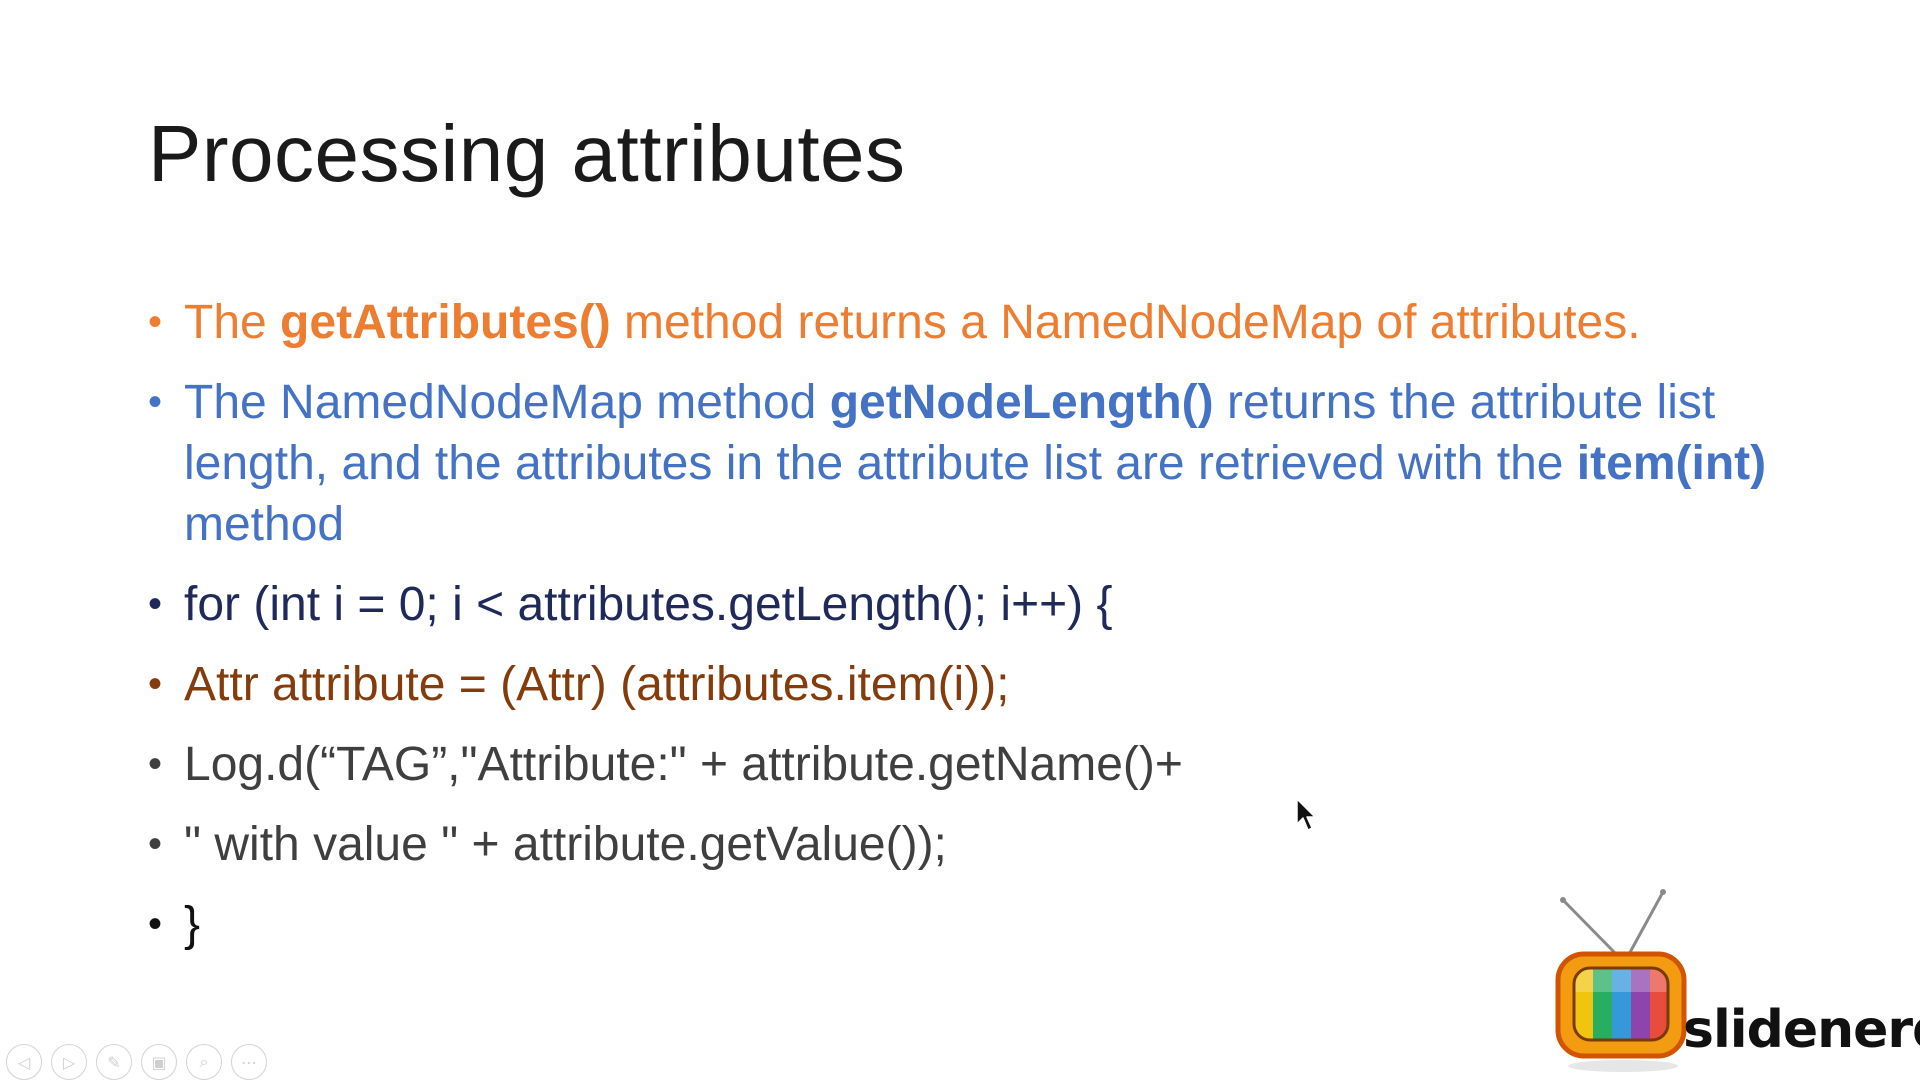 The width and height of the screenshot is (1920, 1080). What do you see at coordinates (136, 1062) in the screenshot?
I see `presenter-toolbar: ◁ ▷ ✎ ▣ ⌕ ⋯` at bounding box center [136, 1062].